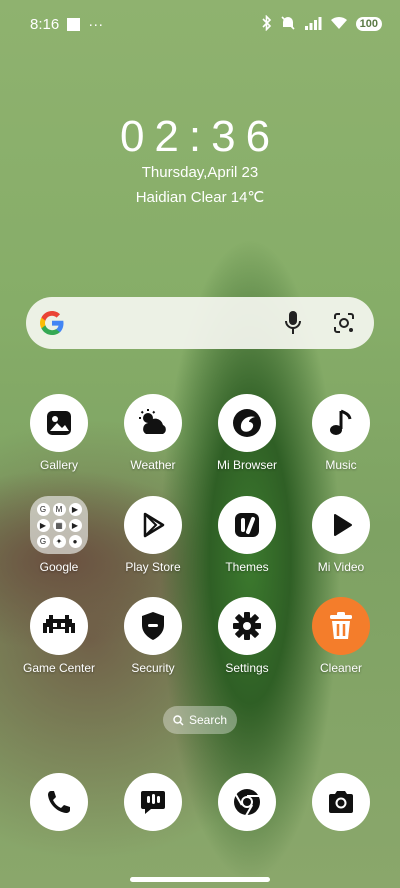  Describe the element at coordinates (246, 465) in the screenshot. I see `app-label: Mi Browser` at that location.